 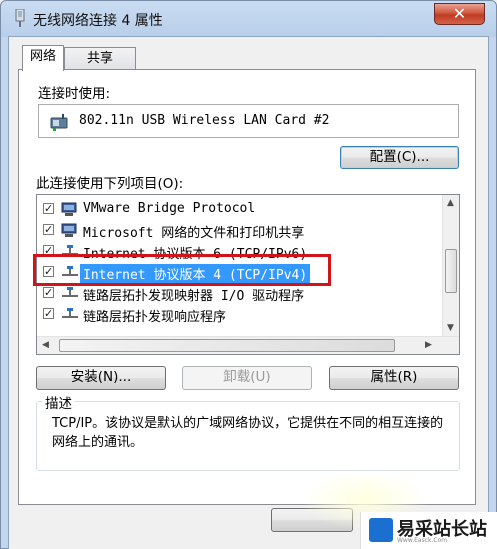 I want to click on uninstall-button-label: 卸载(U), so click(x=247, y=377).